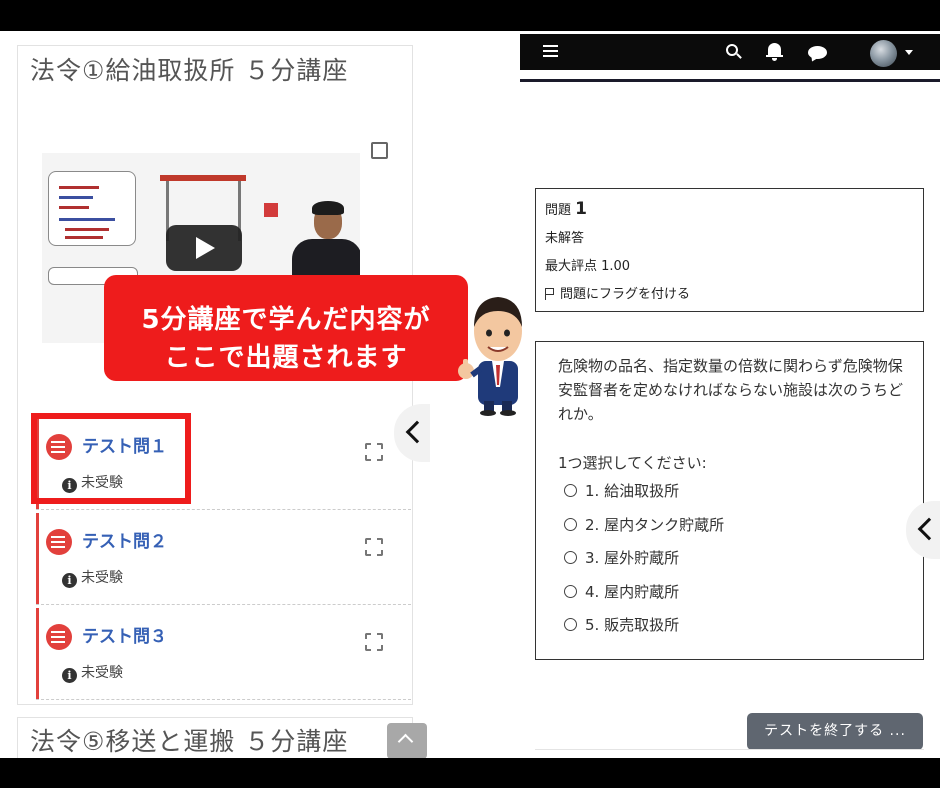 The height and width of the screenshot is (788, 940). I want to click on play-button, so click(204, 248).